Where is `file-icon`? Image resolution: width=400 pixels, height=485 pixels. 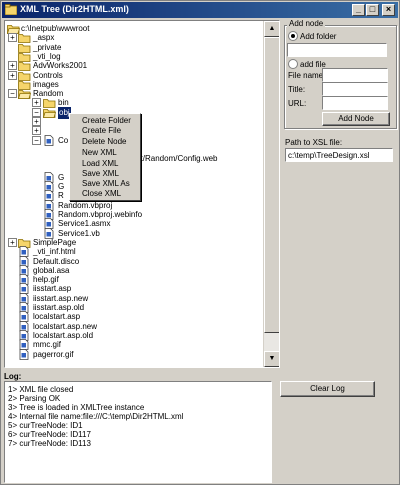 file-icon is located at coordinates (24, 354).